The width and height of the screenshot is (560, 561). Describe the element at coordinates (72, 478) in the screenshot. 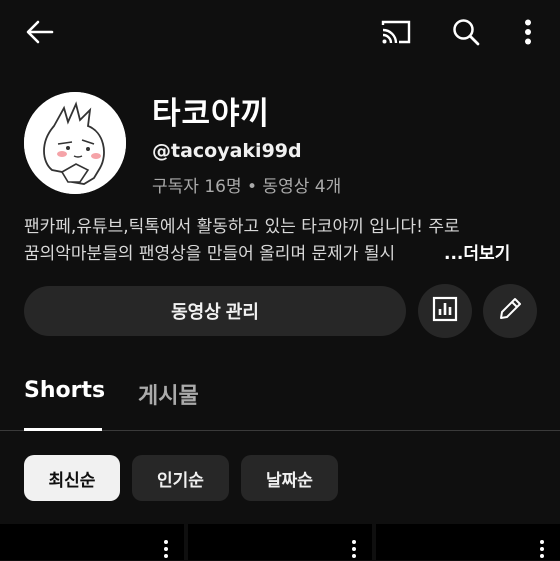

I see `chip-latest: 최신순` at that location.